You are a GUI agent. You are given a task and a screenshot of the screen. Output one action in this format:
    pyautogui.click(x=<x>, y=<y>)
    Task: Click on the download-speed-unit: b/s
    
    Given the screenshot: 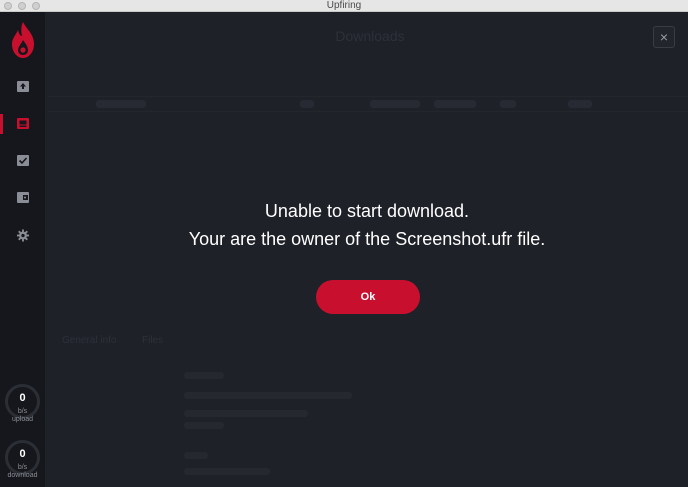 What is the action you would take?
    pyautogui.click(x=22, y=467)
    